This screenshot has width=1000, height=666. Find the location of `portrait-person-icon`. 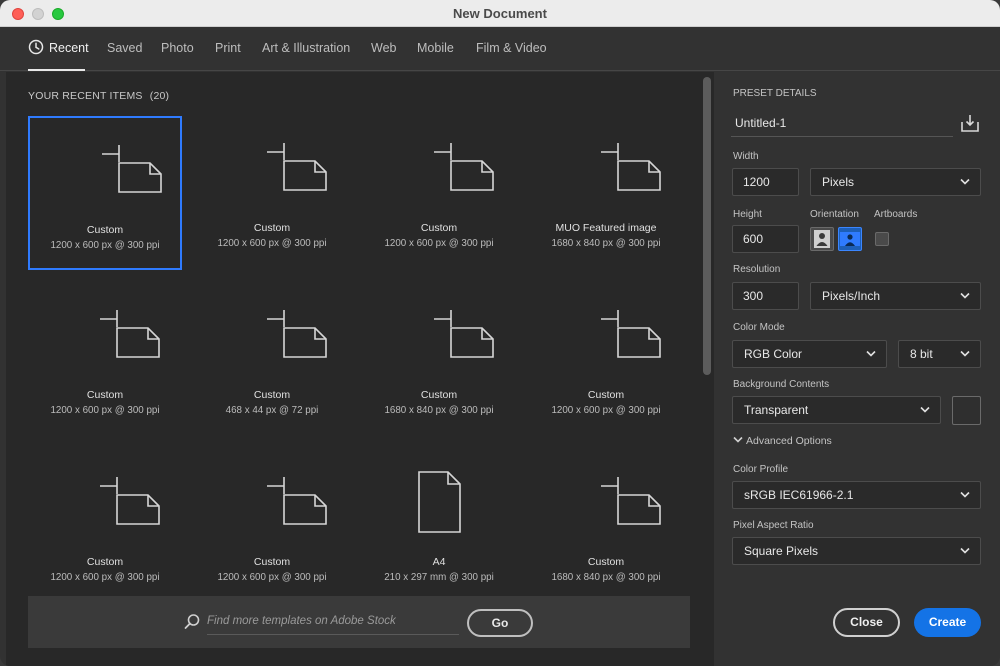

portrait-person-icon is located at coordinates (822, 239).